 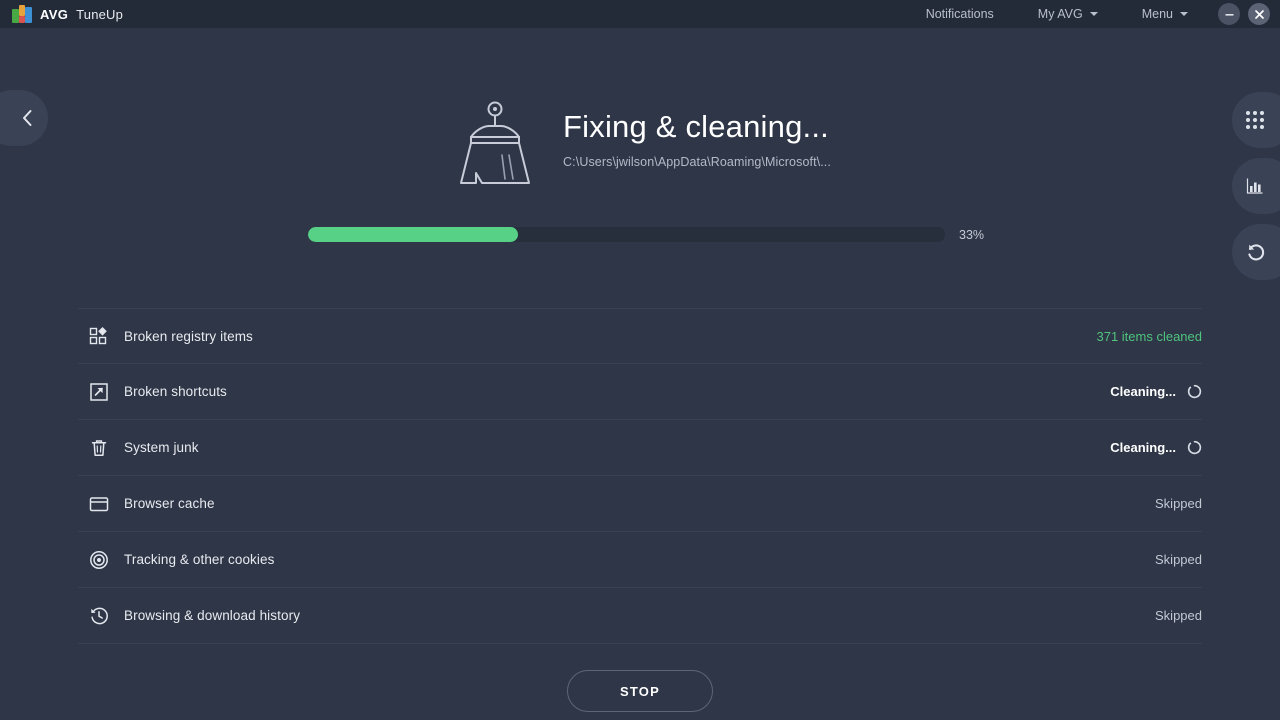 I want to click on table-row: Broken registry items 371 items cleaned, so click(x=640, y=336).